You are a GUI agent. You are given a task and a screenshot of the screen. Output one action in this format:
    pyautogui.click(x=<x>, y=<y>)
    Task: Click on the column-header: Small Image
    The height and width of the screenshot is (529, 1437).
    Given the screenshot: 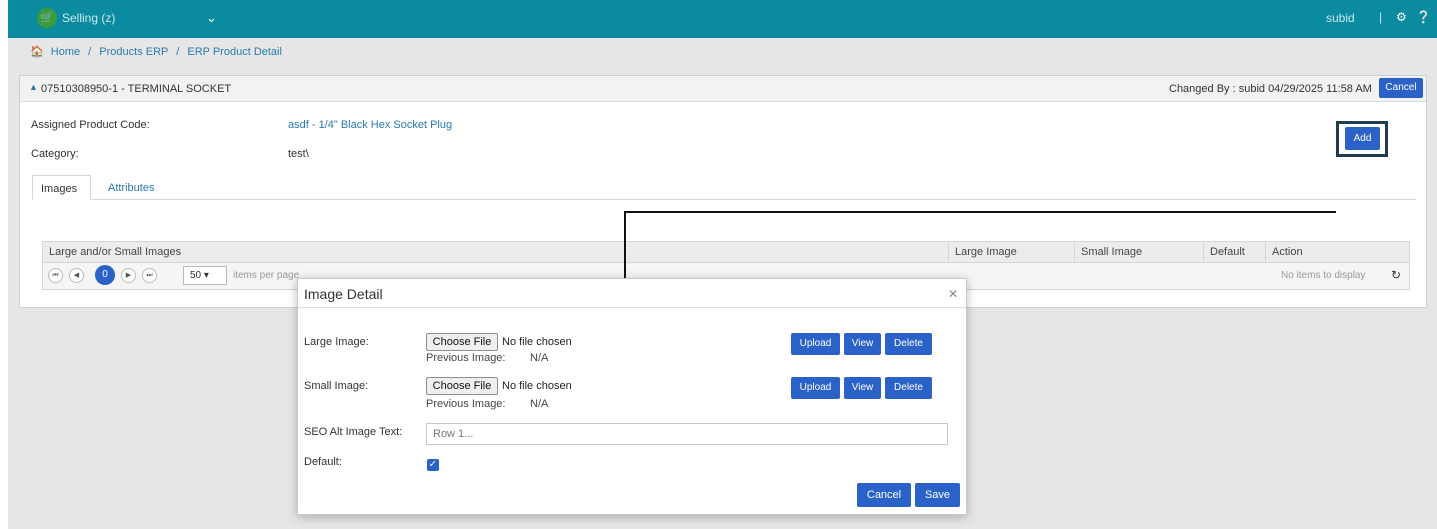 What is the action you would take?
    pyautogui.click(x=1138, y=252)
    